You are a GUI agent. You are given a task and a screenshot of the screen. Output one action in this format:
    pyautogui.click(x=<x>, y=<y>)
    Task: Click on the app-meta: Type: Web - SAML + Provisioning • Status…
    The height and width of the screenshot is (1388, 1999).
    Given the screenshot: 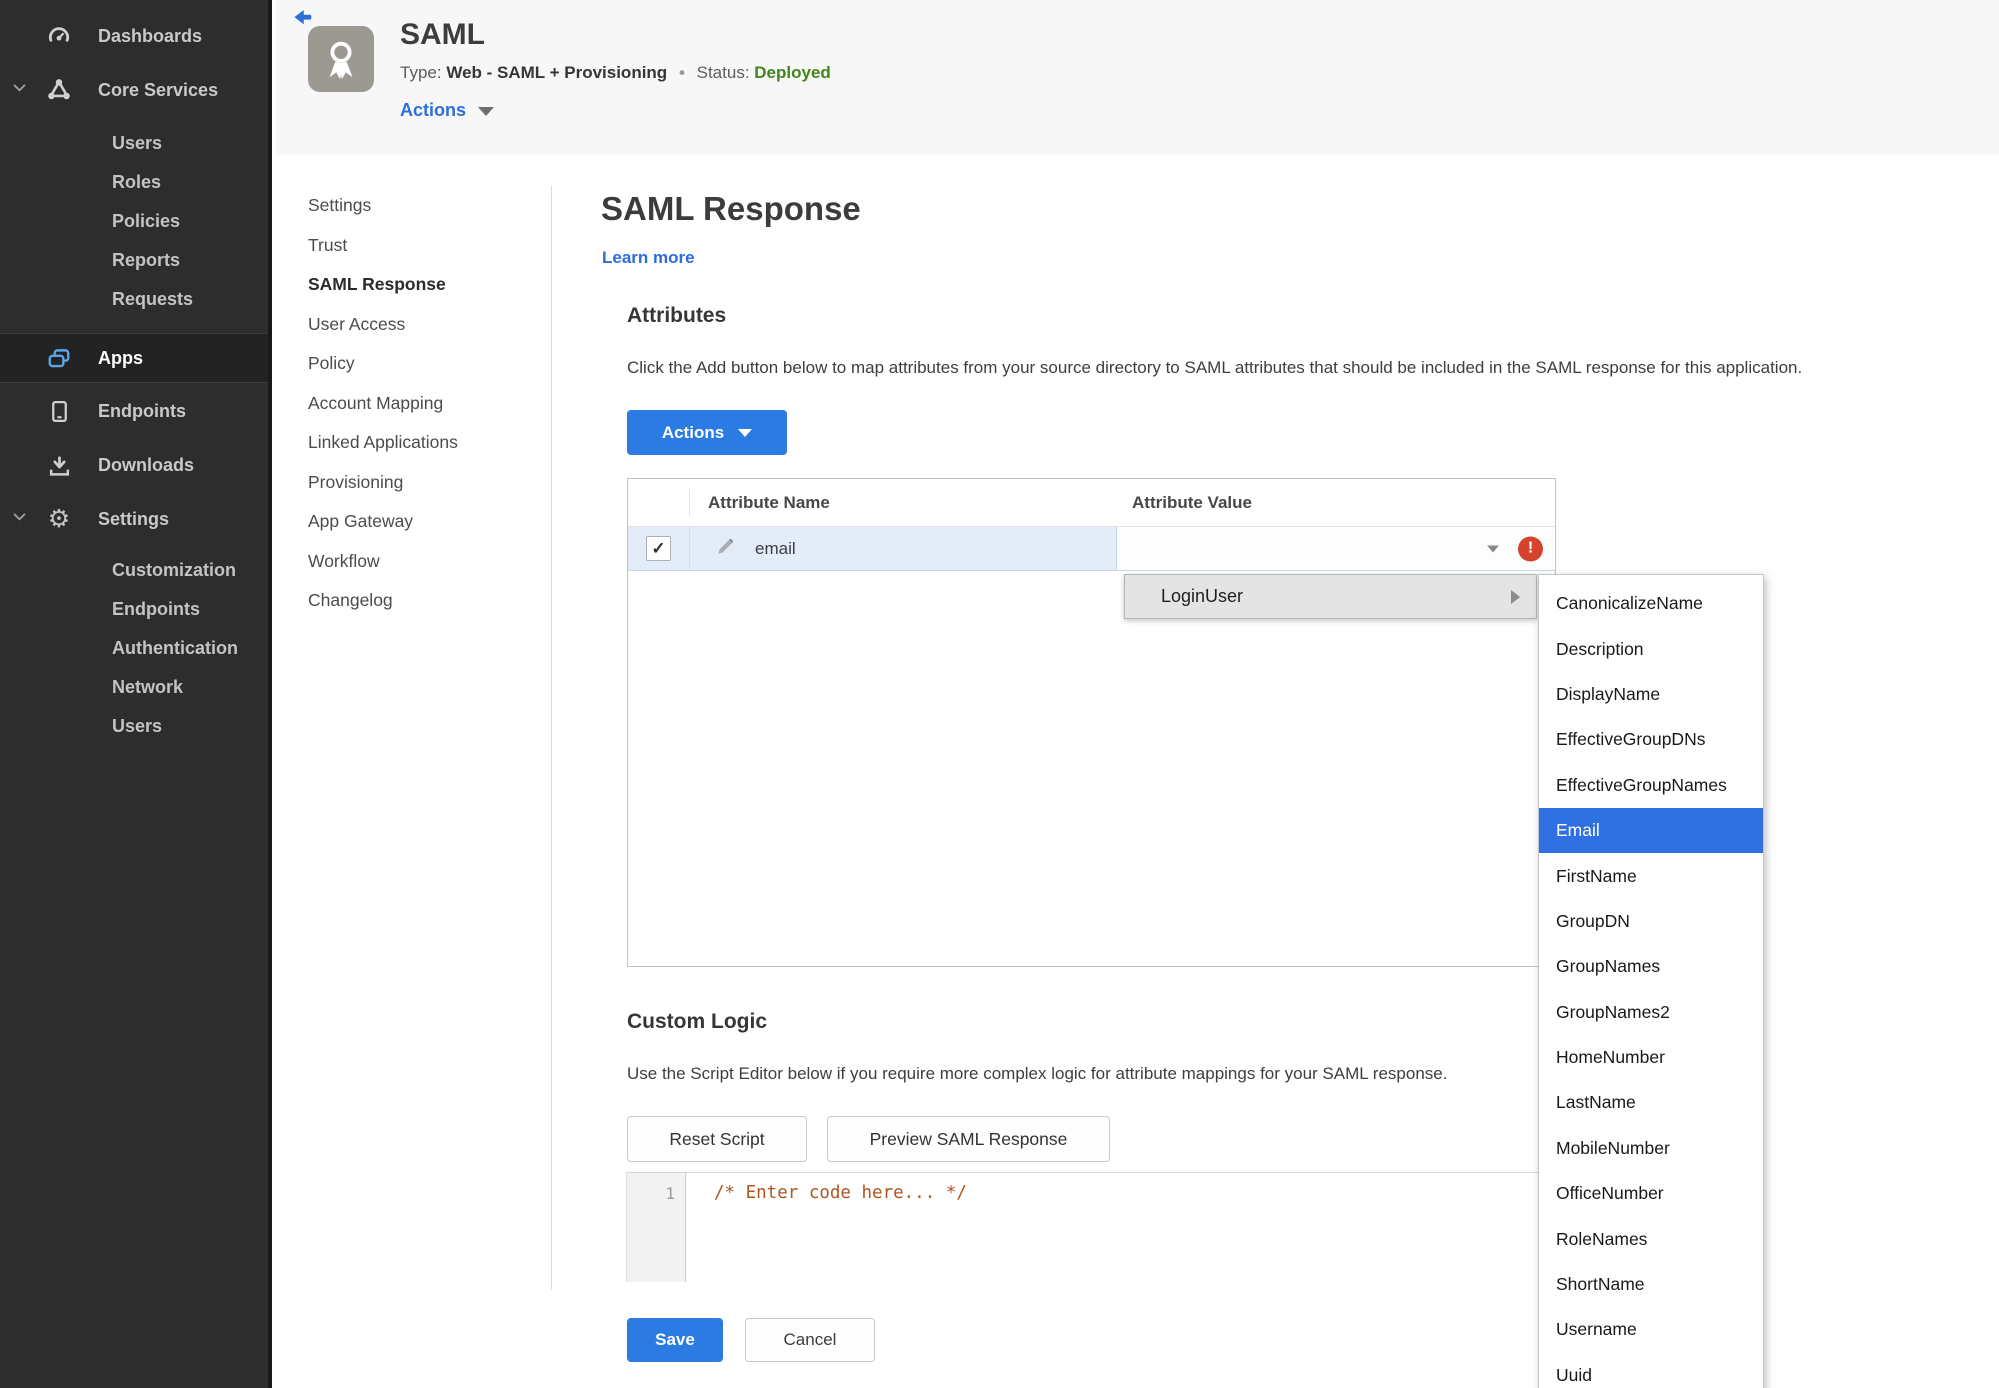 What is the action you would take?
    pyautogui.click(x=615, y=73)
    